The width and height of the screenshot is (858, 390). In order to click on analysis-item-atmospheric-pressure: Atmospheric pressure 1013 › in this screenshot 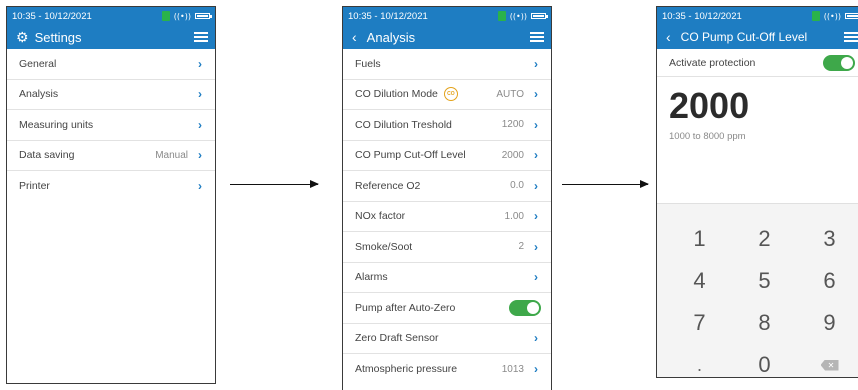, I will do `click(447, 369)`.